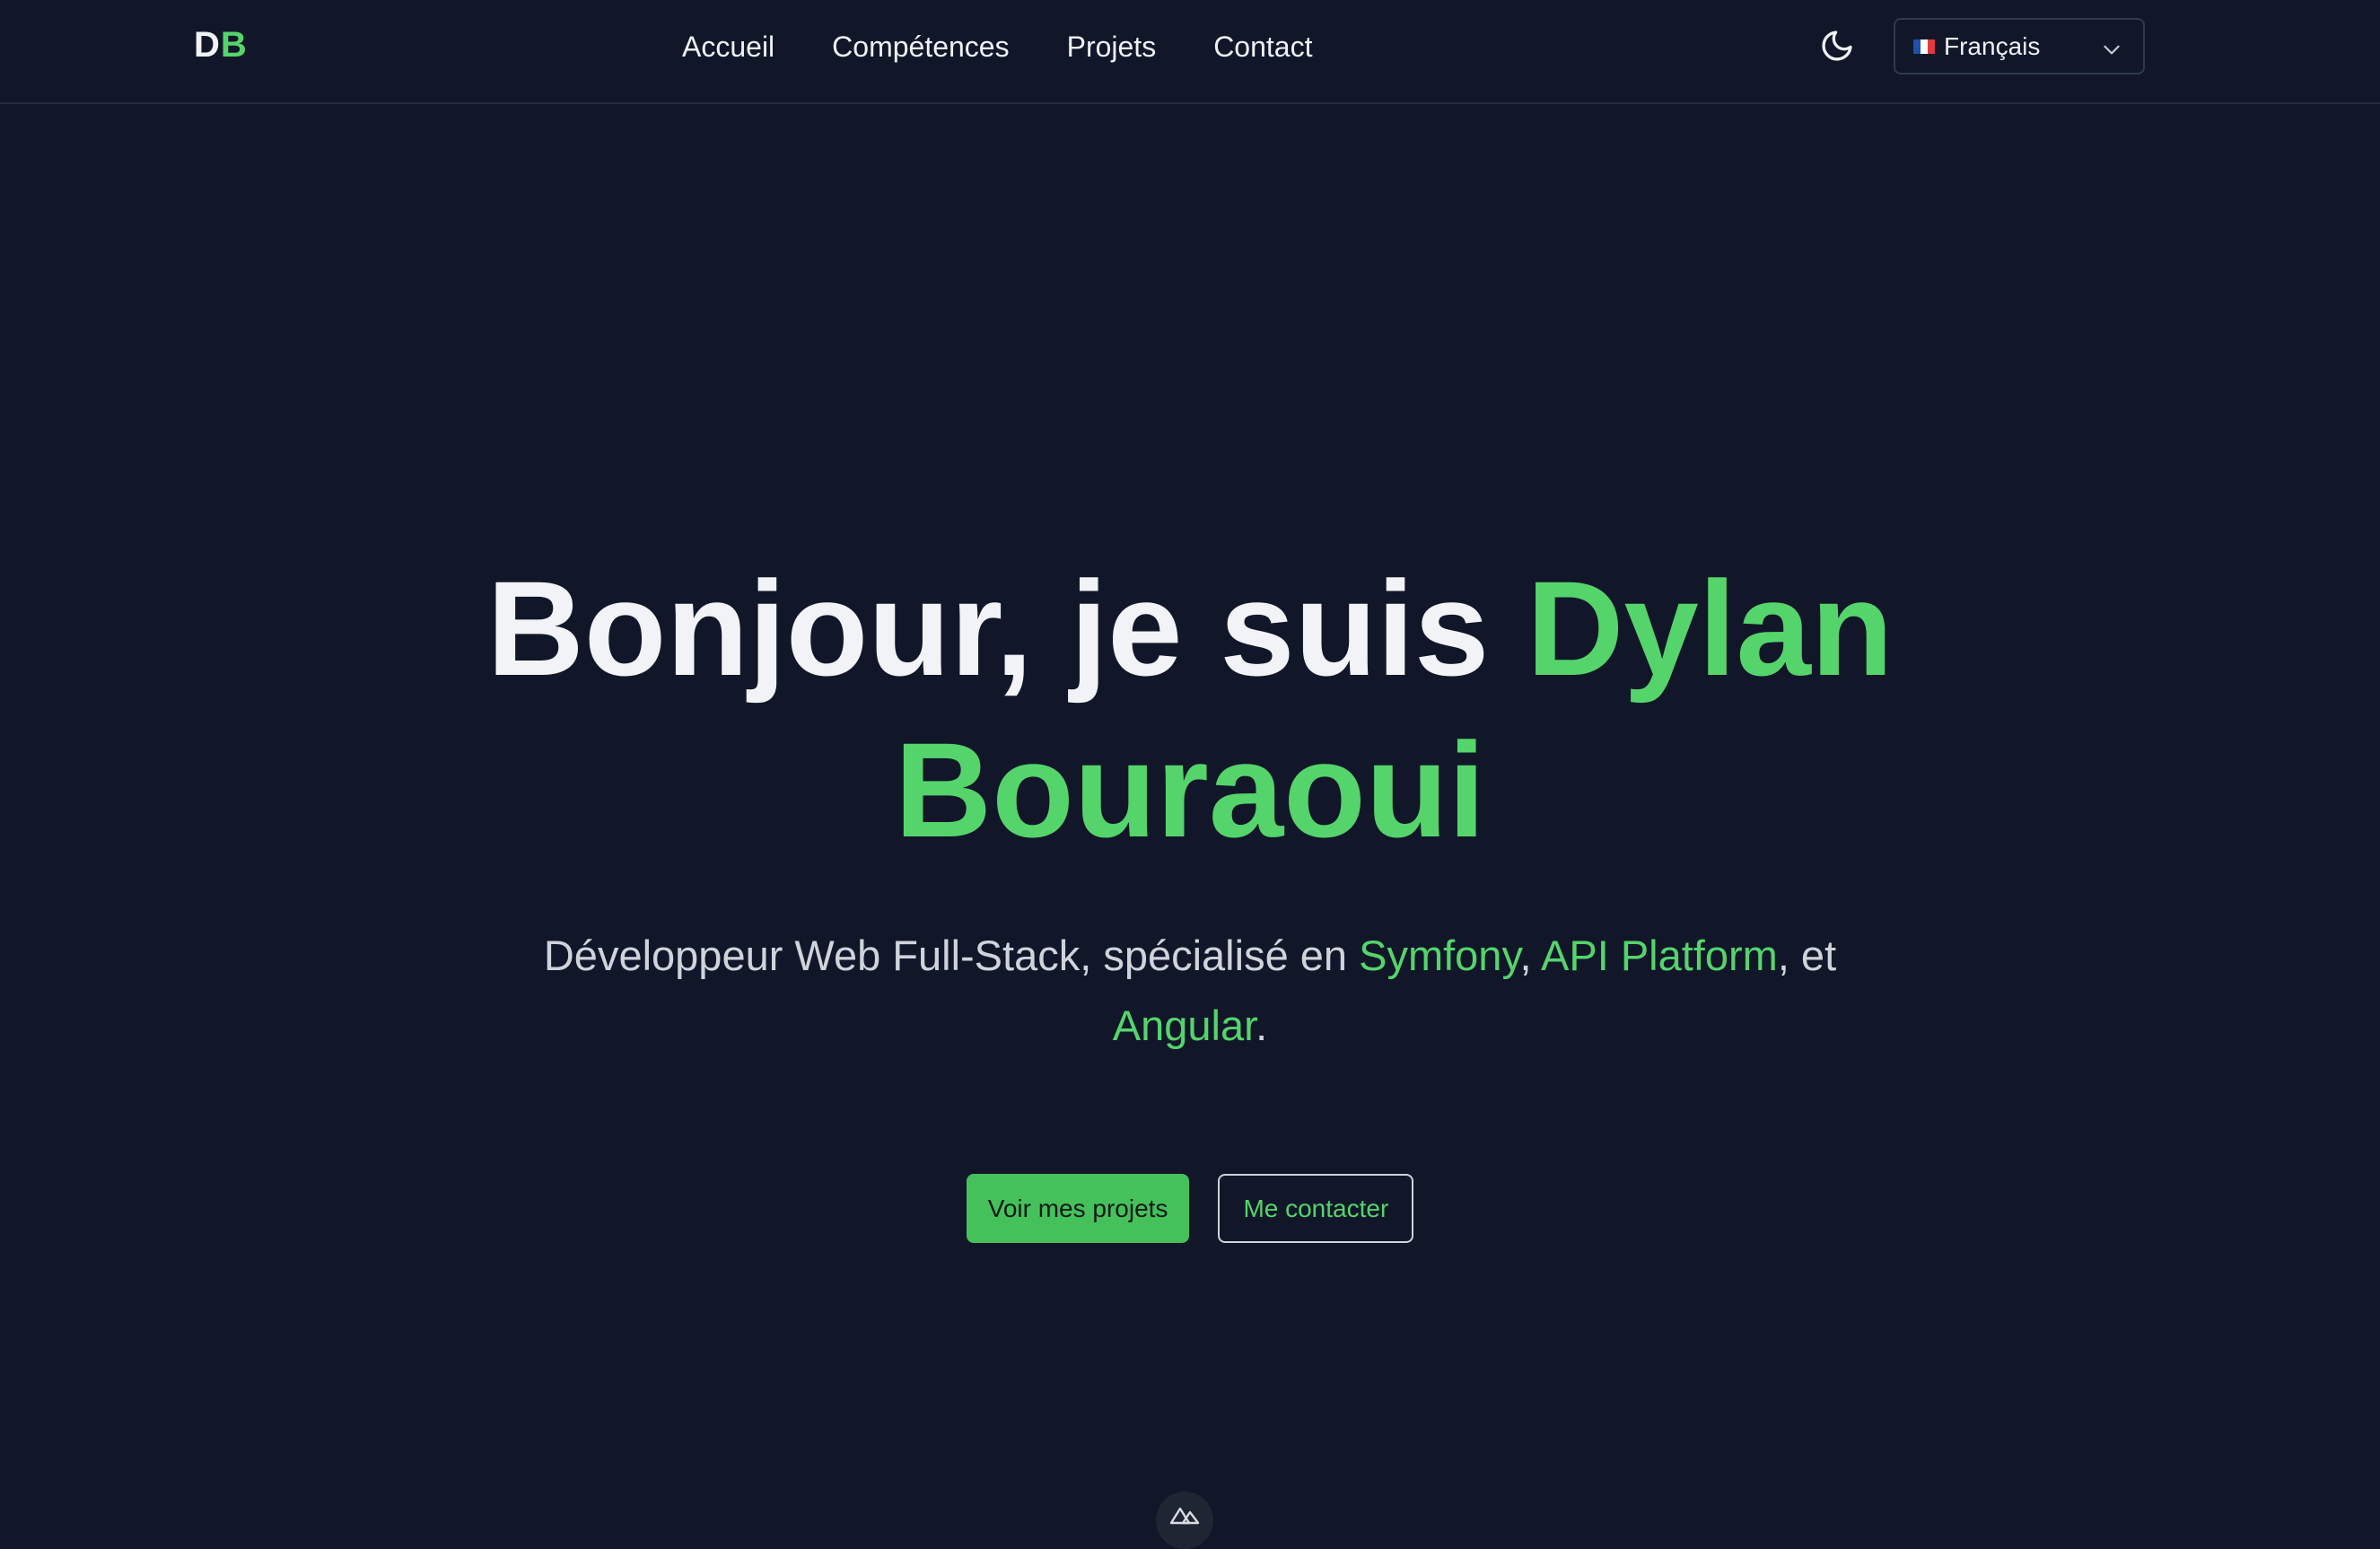 The width and height of the screenshot is (2380, 1549). What do you see at coordinates (1262, 1025) in the screenshot?
I see `hero-subtitle-end: .` at bounding box center [1262, 1025].